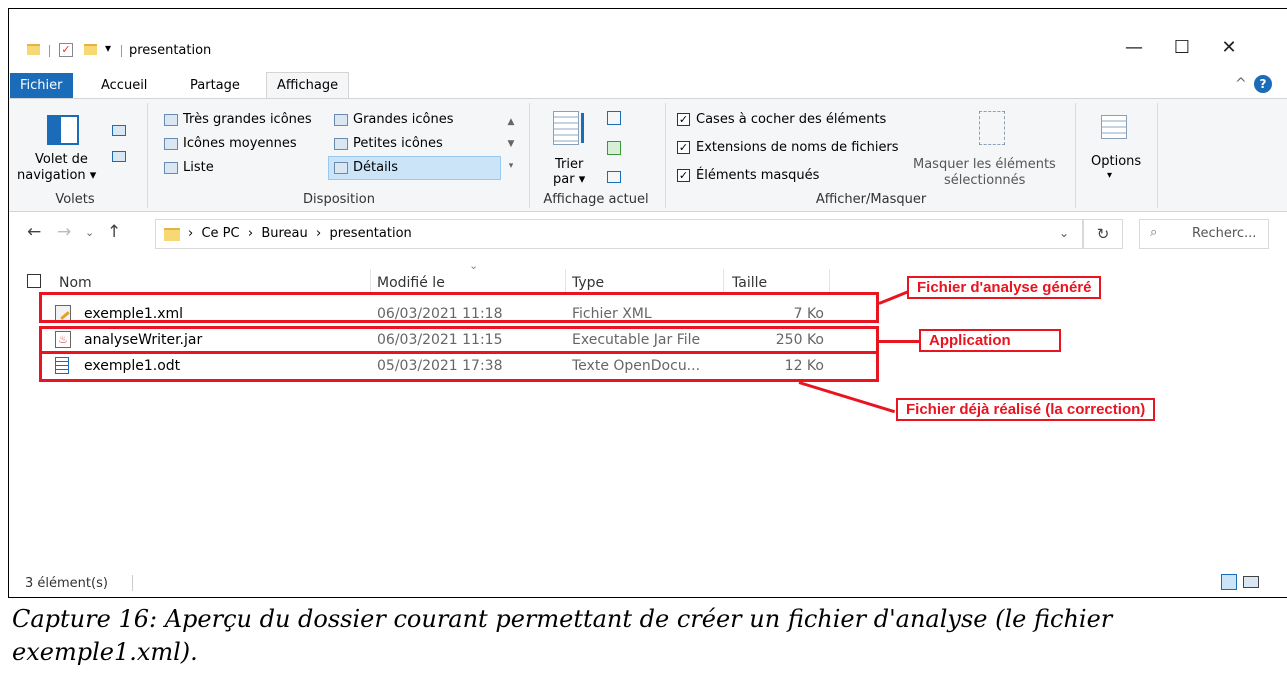 This screenshot has height=680, width=1287. Describe the element at coordinates (189, 167) in the screenshot. I see `layout-list: Liste` at that location.